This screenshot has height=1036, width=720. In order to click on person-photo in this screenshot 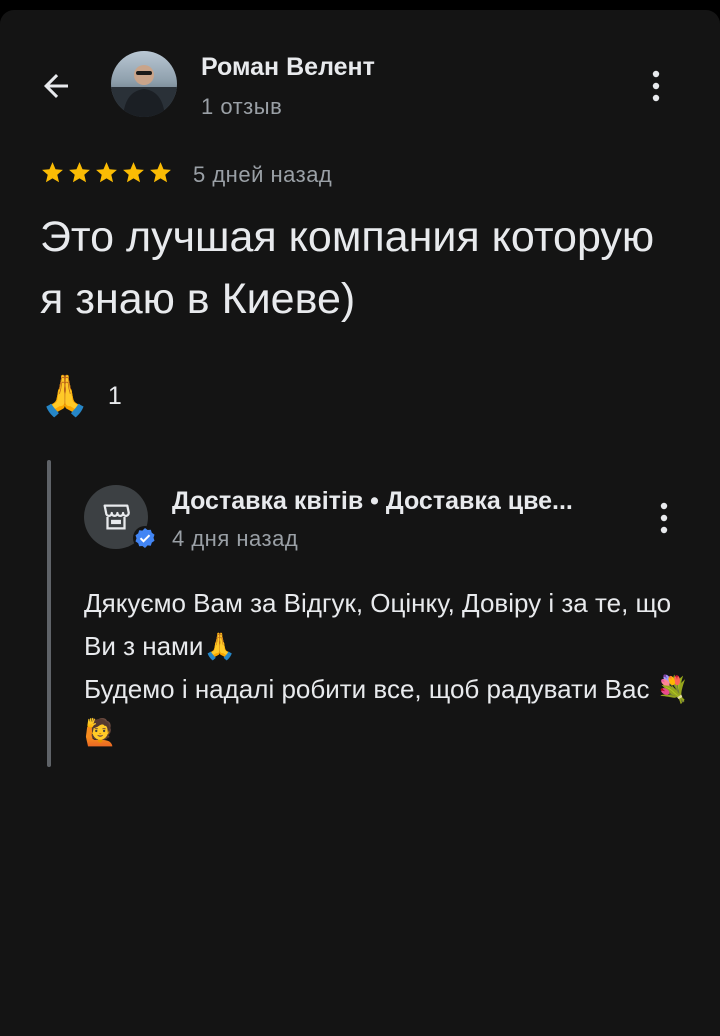, I will do `click(144, 91)`.